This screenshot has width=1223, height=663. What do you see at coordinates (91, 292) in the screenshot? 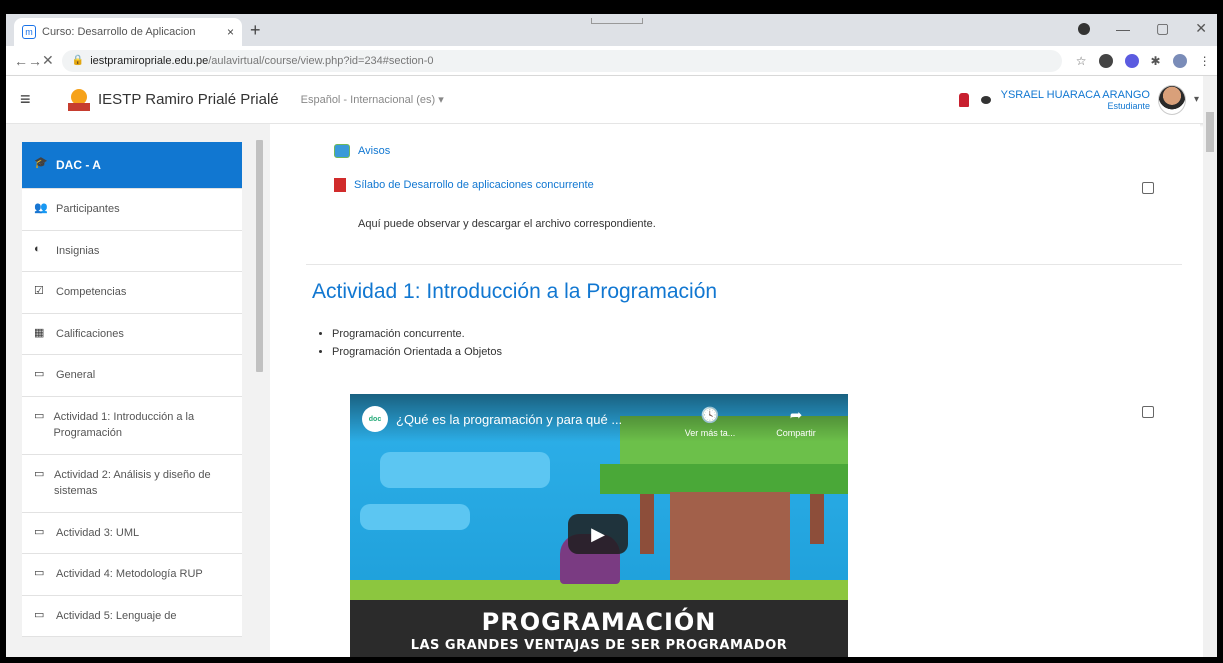
I see `sidebar-item-label: Competencias` at bounding box center [91, 292].